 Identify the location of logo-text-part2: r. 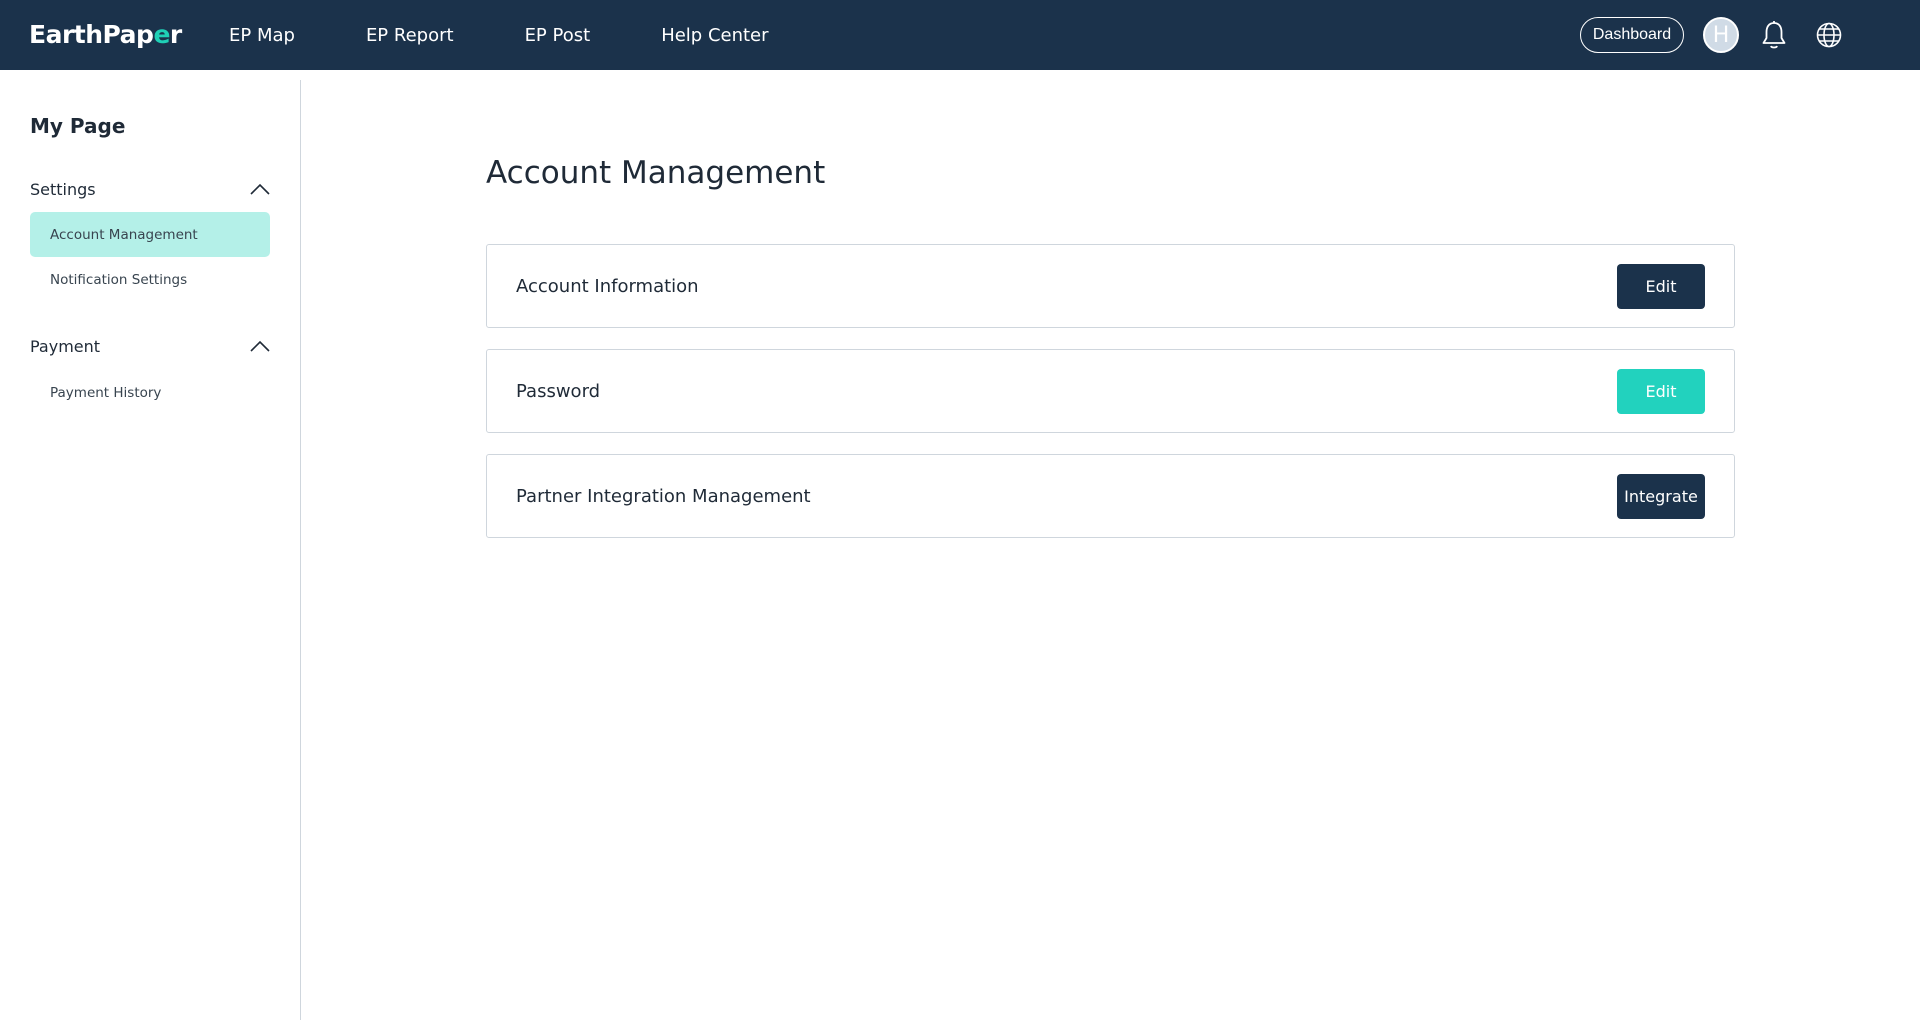
(175, 34).